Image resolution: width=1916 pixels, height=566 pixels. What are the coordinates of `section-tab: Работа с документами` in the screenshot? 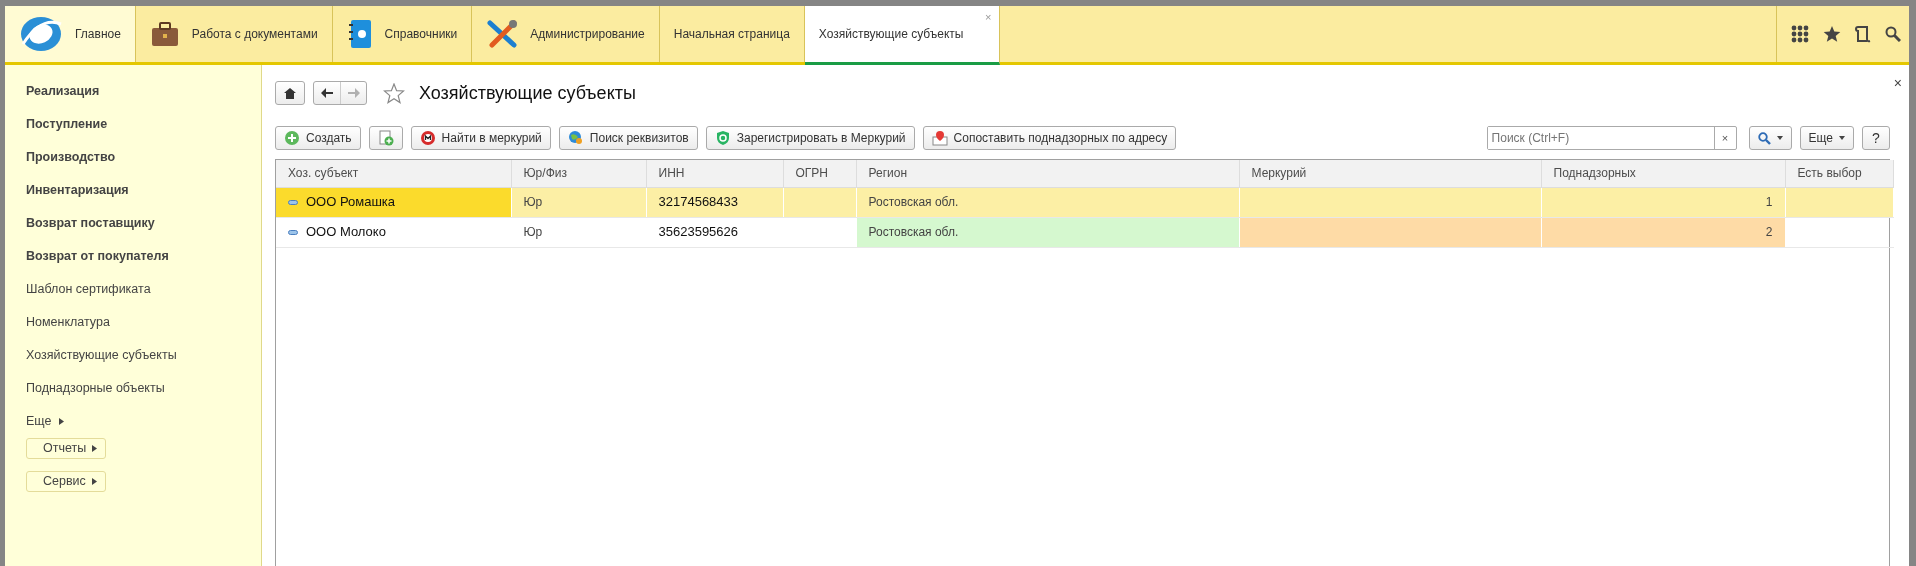 It's located at (234, 34).